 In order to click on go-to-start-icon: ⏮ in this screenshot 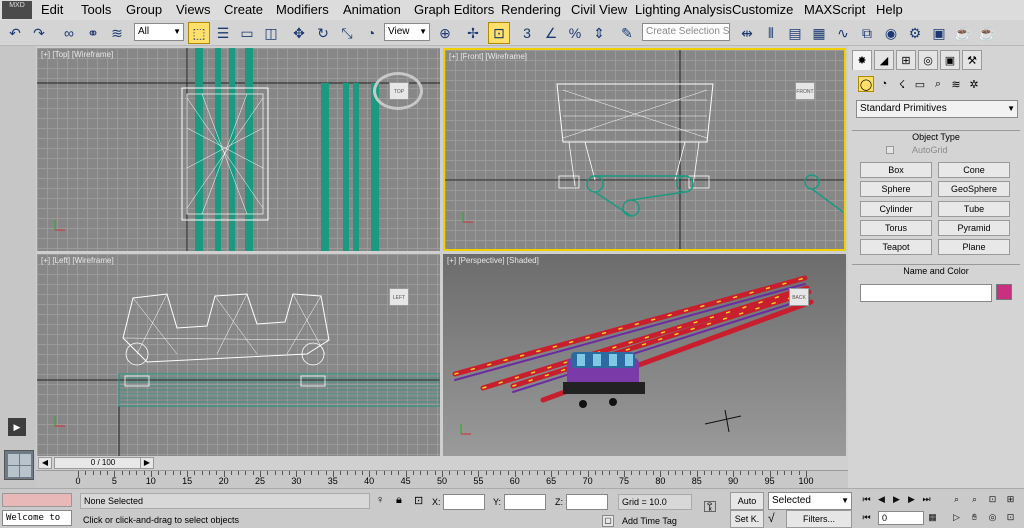, I will do `click(866, 499)`.